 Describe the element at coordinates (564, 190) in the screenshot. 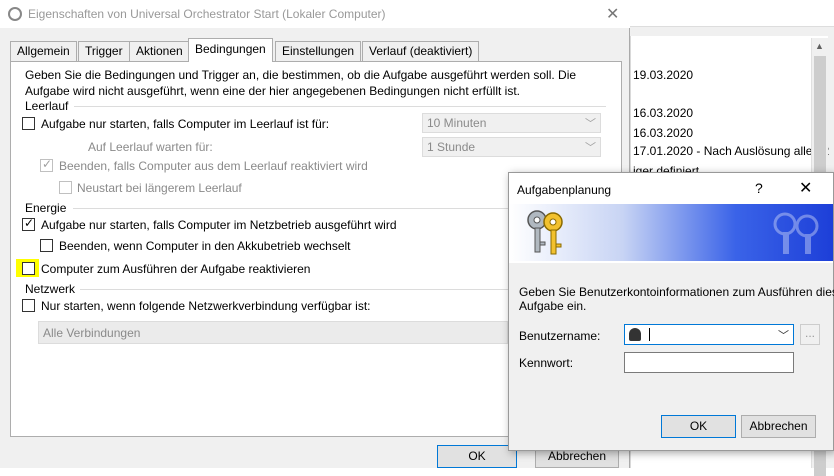

I see `dialog-title: Aufgabenplanung` at that location.